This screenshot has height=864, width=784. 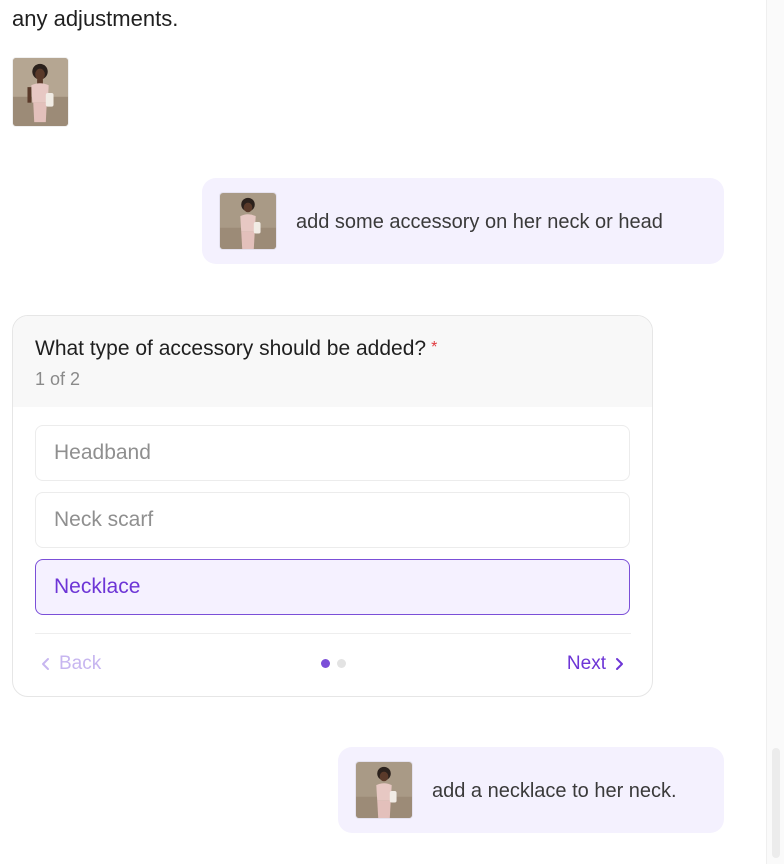 I want to click on chevron-left-icon, so click(x=45, y=664).